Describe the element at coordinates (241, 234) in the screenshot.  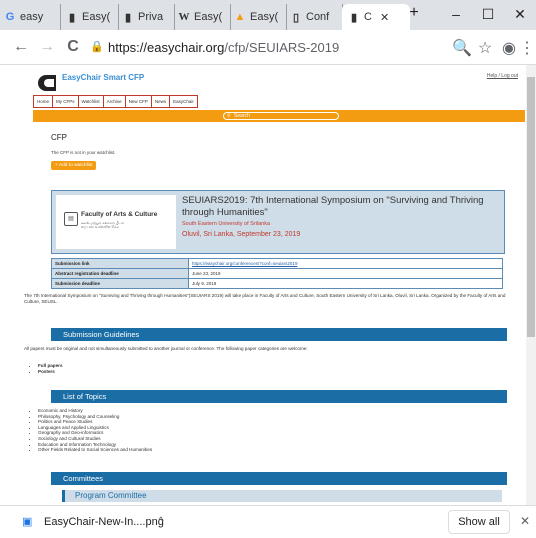
I see `conference-location: Oluvil, Sri Lanka, September 23, 2019` at that location.